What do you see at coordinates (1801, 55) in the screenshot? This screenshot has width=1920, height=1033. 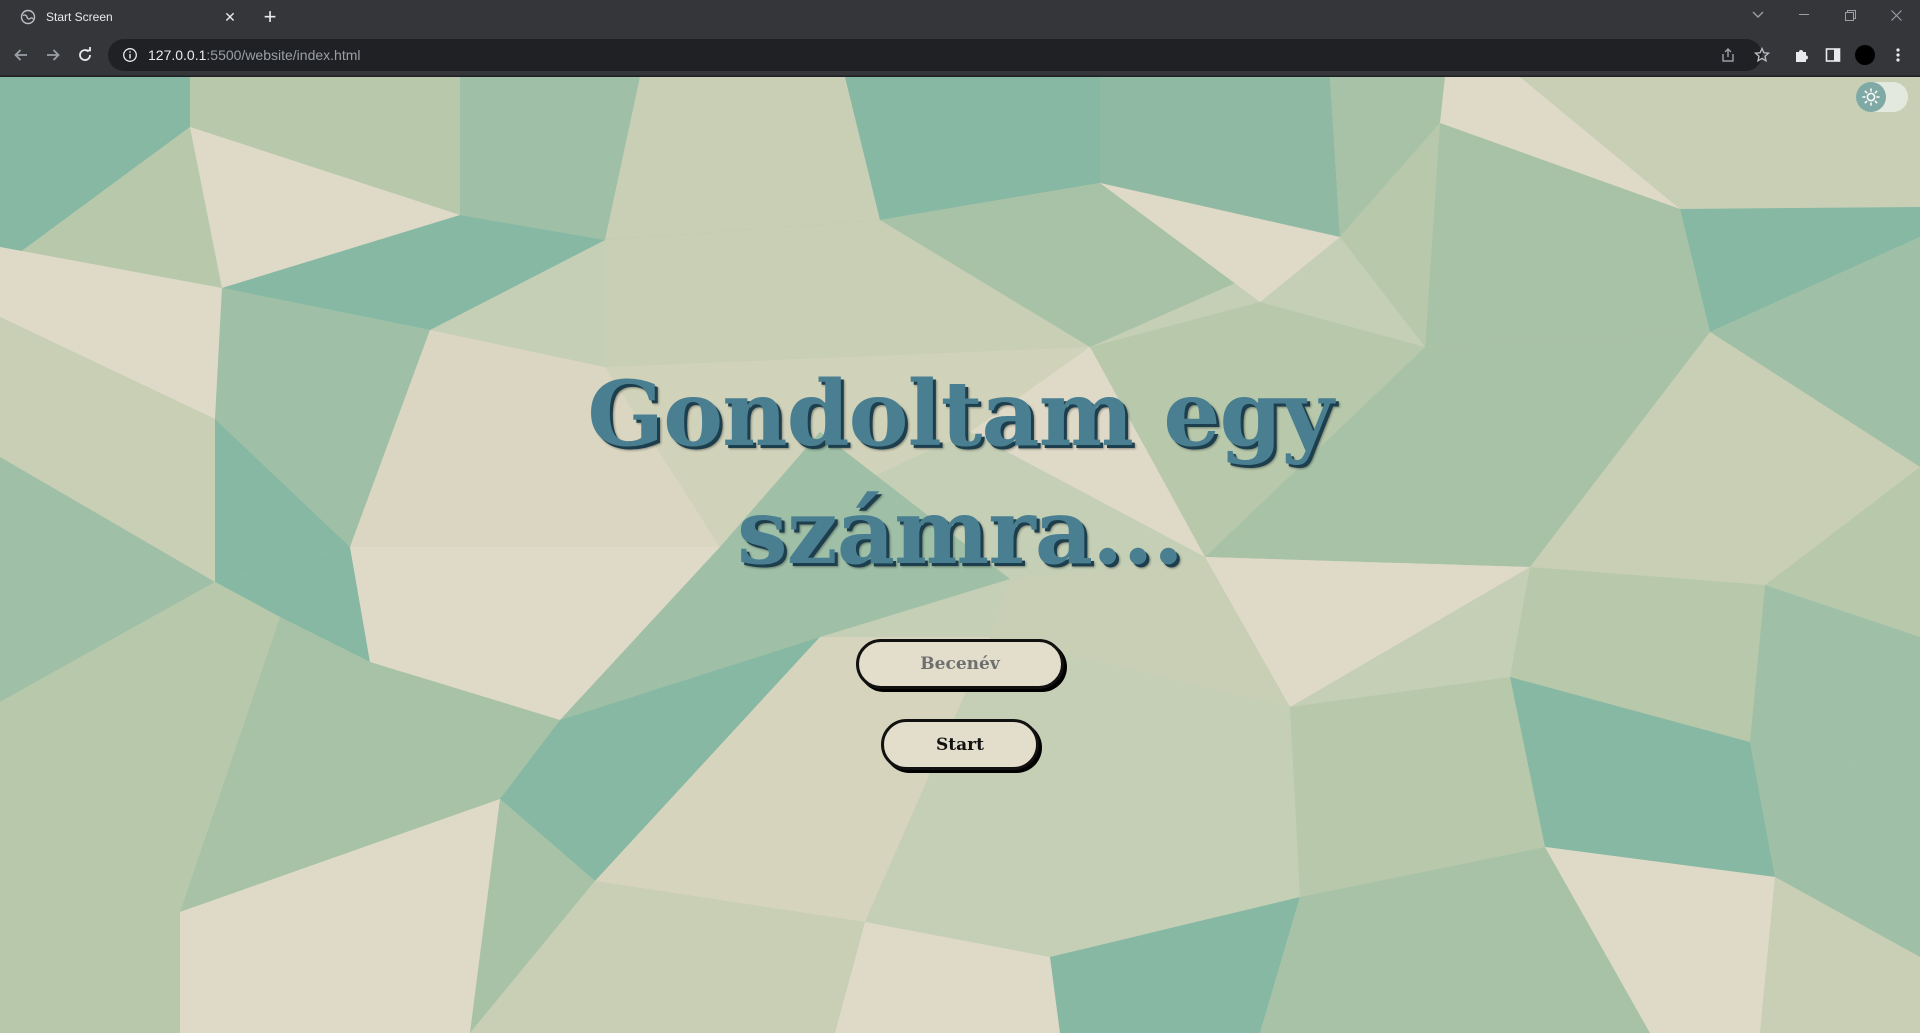 I see `extensions-icon` at bounding box center [1801, 55].